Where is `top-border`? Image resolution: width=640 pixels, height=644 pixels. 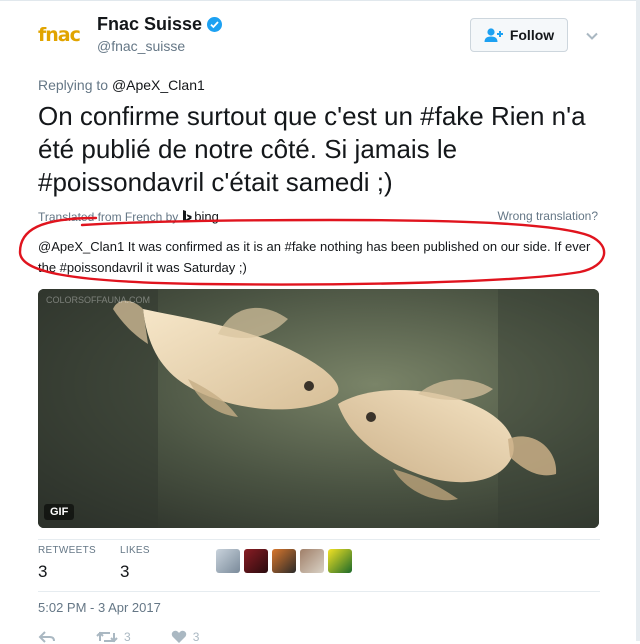 top-border is located at coordinates (320, 0).